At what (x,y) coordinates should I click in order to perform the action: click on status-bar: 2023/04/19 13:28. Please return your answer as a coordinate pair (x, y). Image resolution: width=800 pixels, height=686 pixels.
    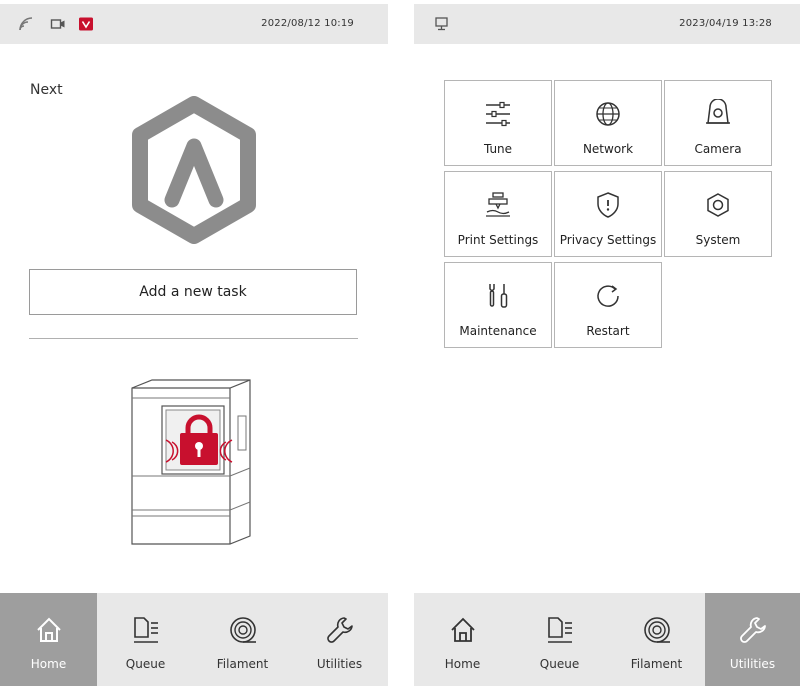
    Looking at the image, I should click on (607, 24).